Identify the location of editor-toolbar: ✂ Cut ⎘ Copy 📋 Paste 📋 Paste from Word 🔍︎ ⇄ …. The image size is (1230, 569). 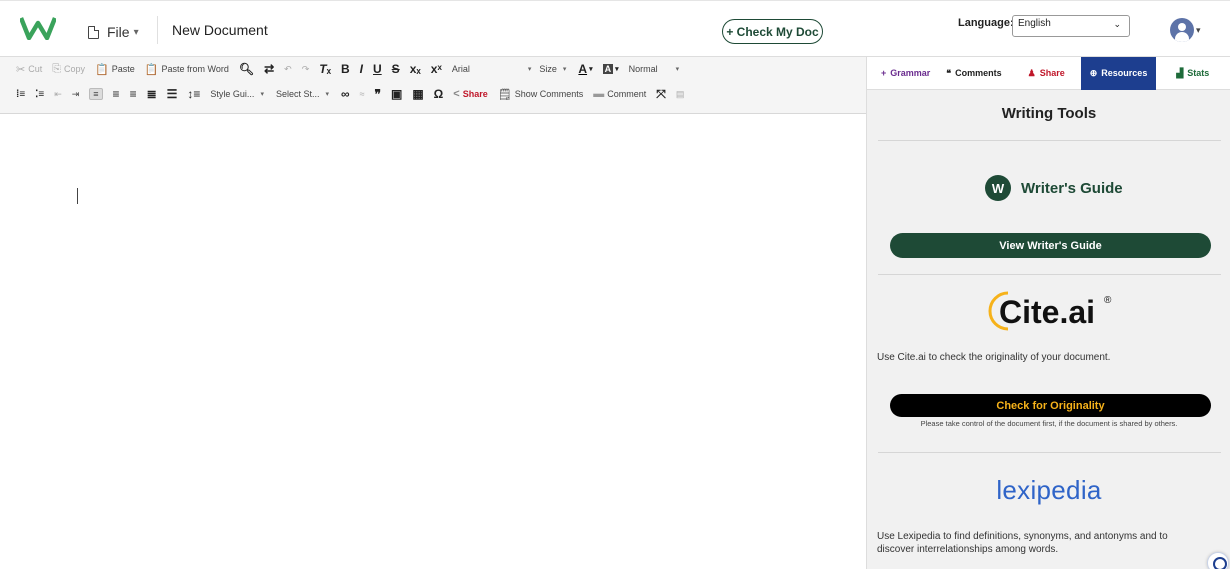
(433, 85).